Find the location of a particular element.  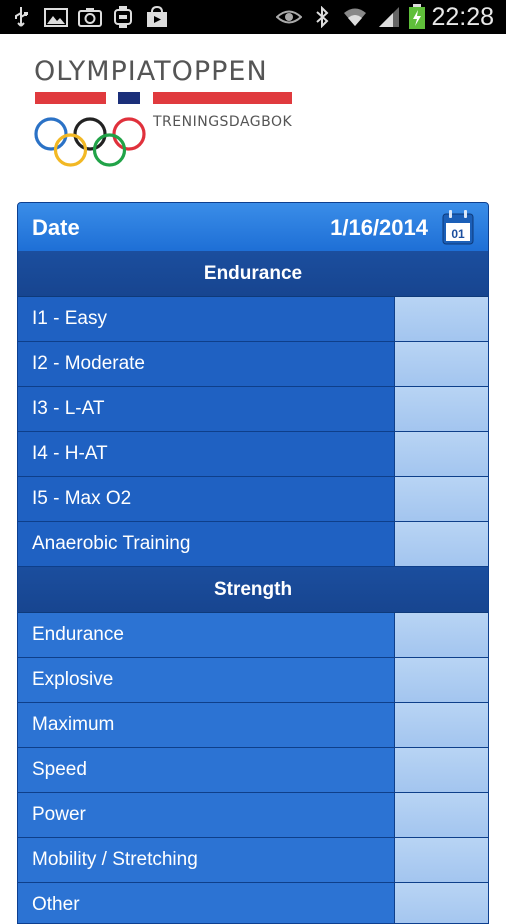

row-label: Speed is located at coordinates (59, 769).